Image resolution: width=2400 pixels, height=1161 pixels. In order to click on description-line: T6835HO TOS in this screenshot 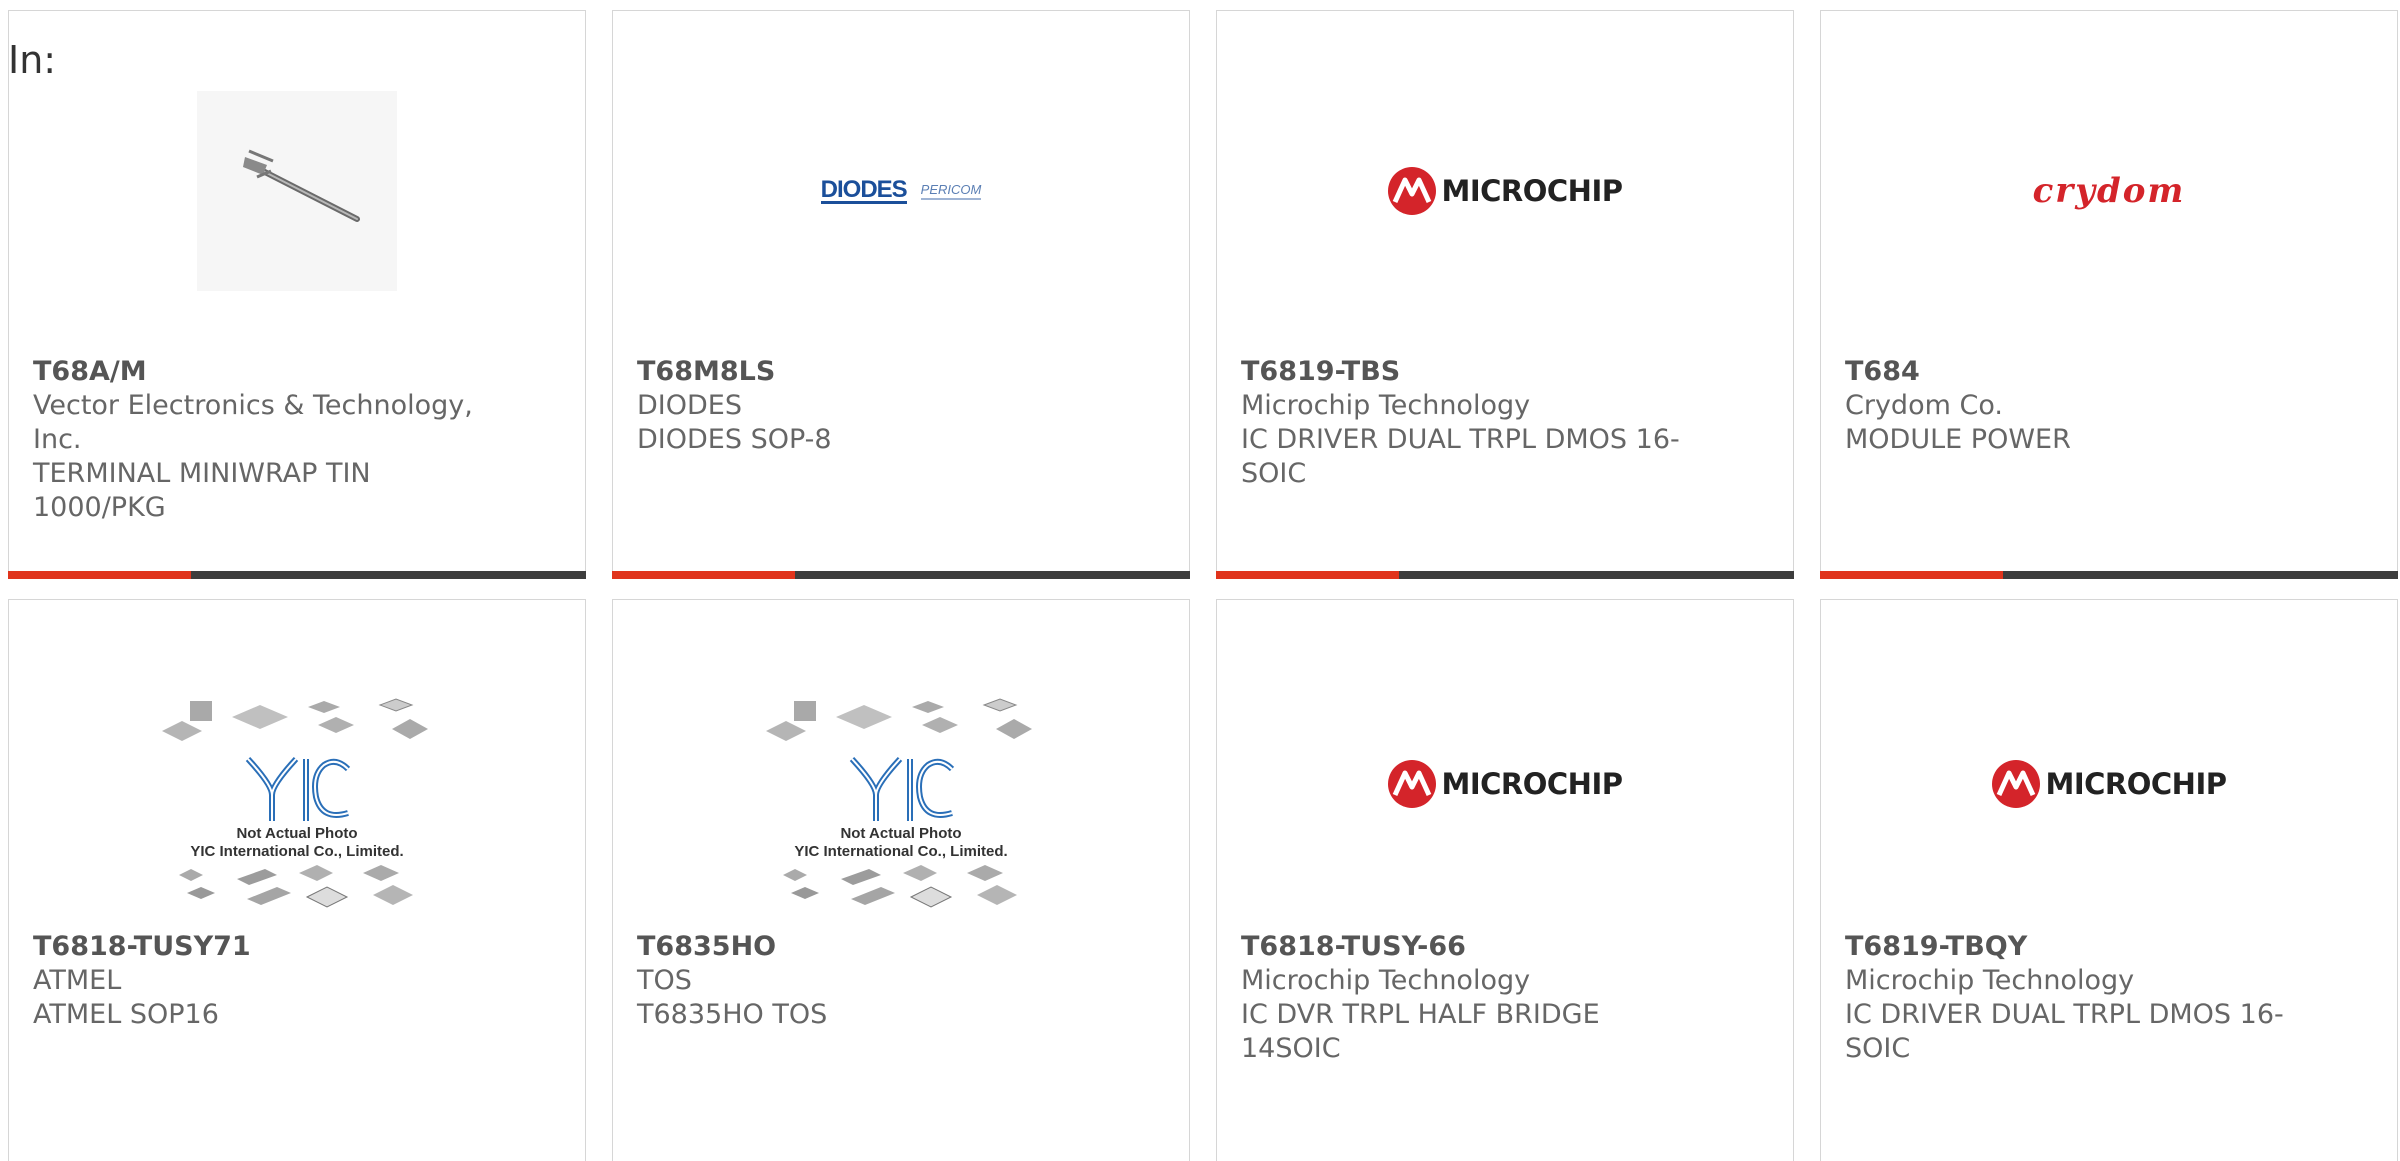, I will do `click(732, 1014)`.